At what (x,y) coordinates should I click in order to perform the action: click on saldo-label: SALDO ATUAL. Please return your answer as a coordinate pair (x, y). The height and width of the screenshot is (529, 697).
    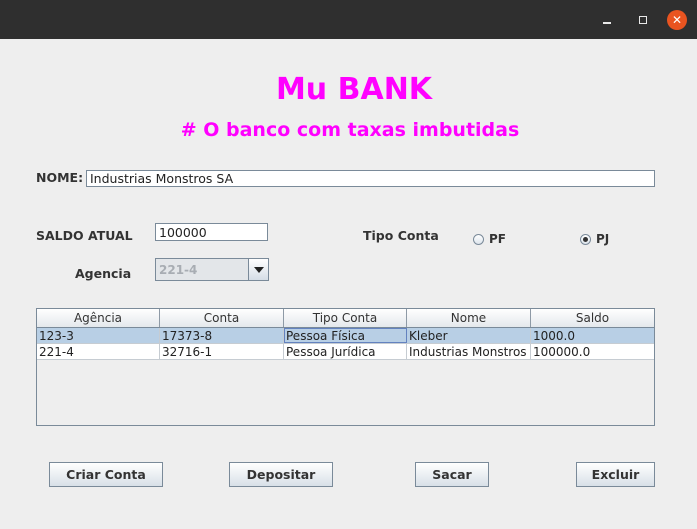
    Looking at the image, I should click on (84, 235).